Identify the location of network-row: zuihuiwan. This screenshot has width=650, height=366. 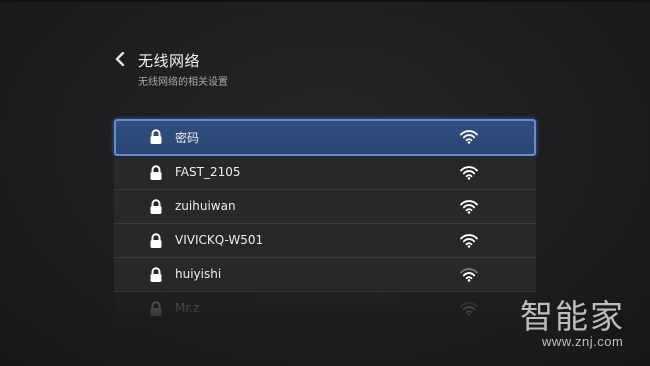
(325, 207).